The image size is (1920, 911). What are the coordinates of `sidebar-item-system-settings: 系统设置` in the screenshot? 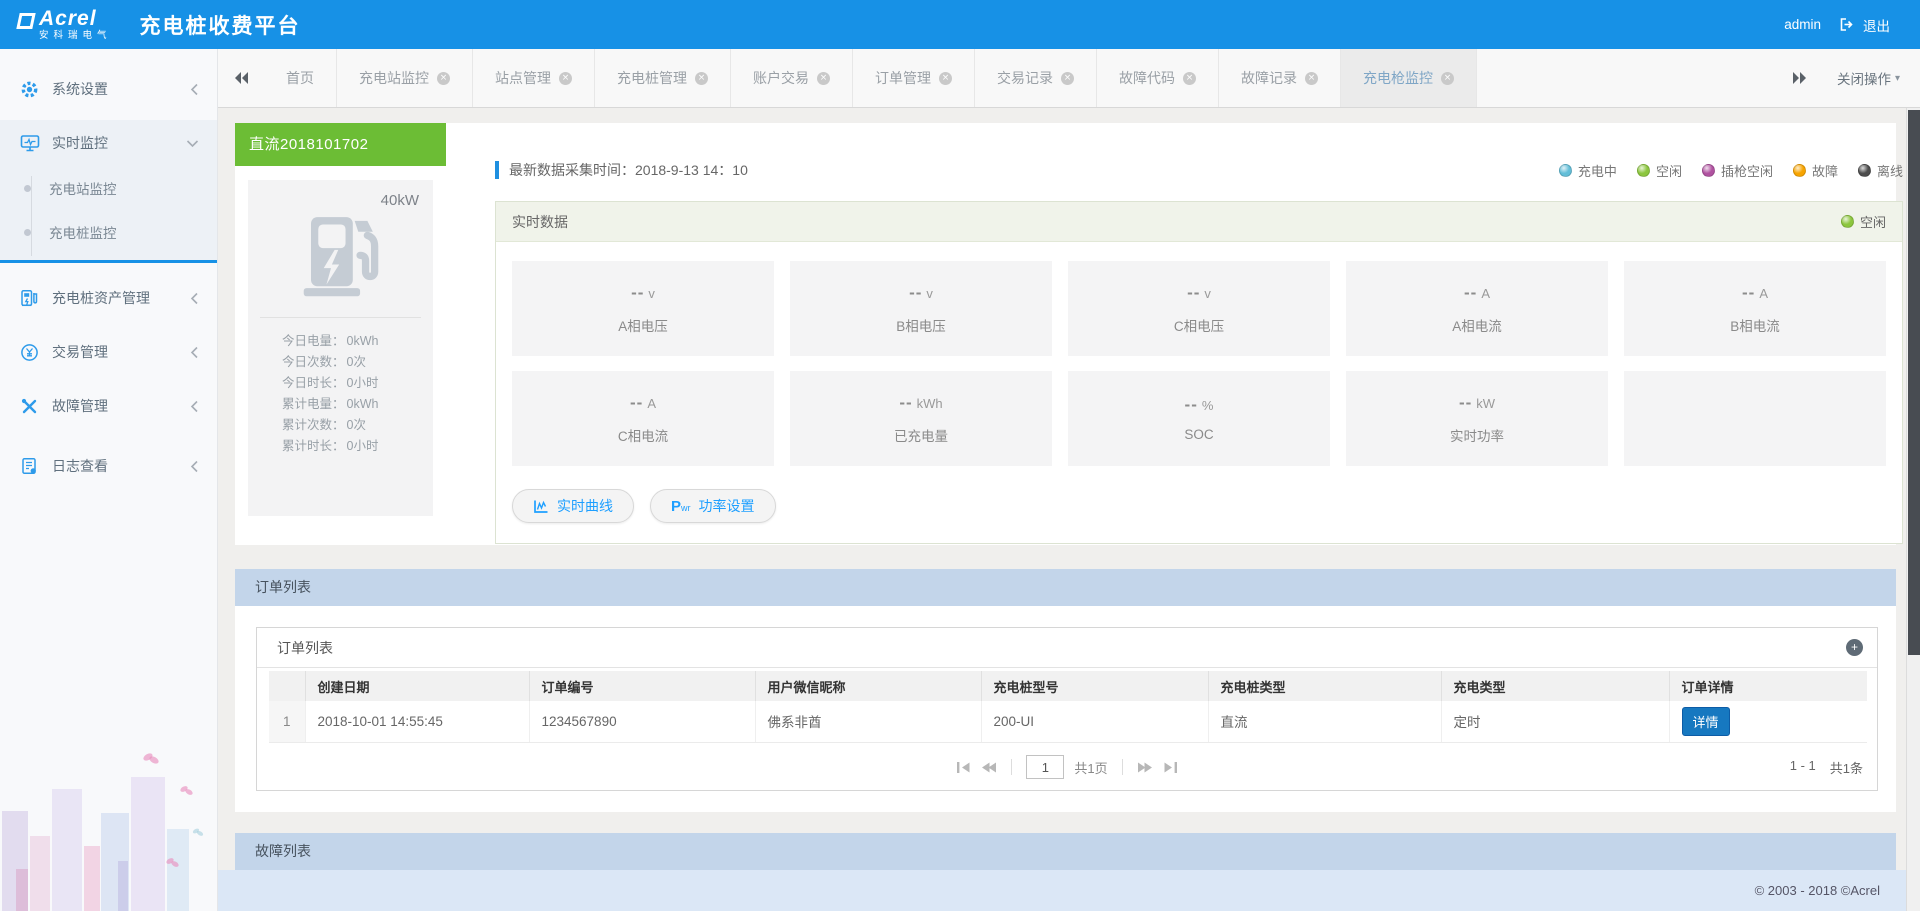 It's located at (108, 89).